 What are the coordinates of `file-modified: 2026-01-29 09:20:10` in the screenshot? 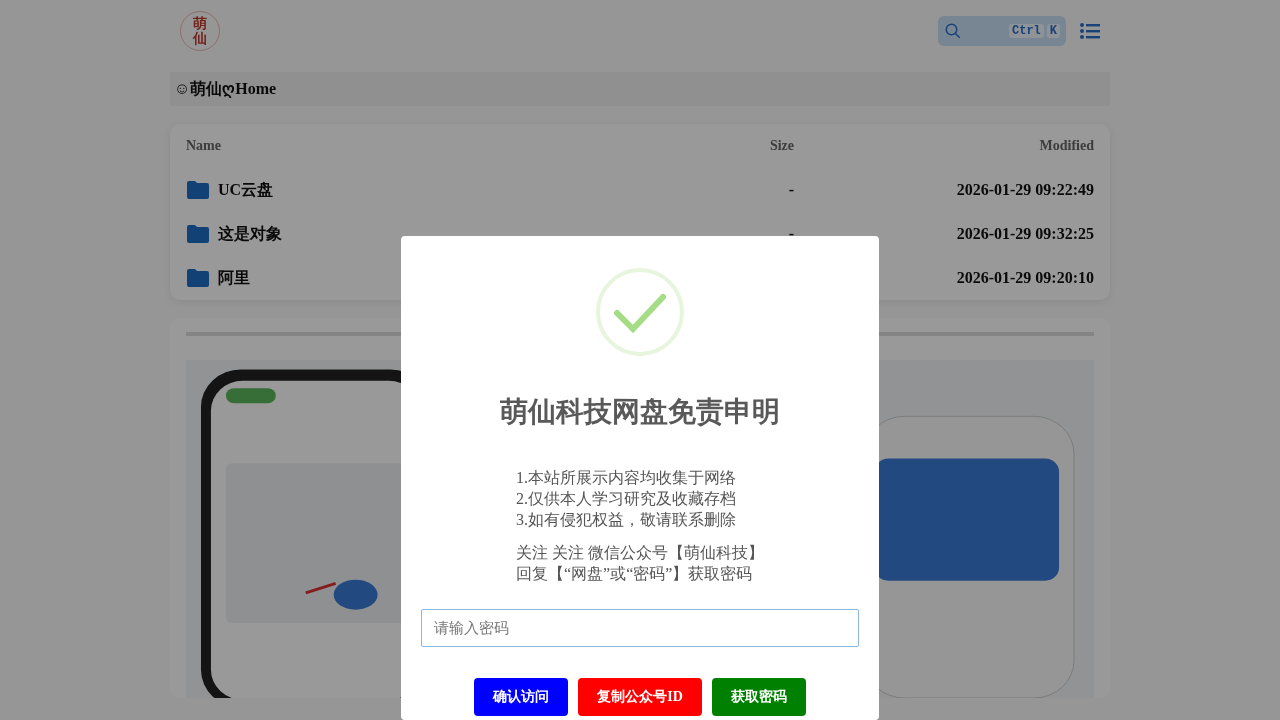 It's located at (1024, 278).